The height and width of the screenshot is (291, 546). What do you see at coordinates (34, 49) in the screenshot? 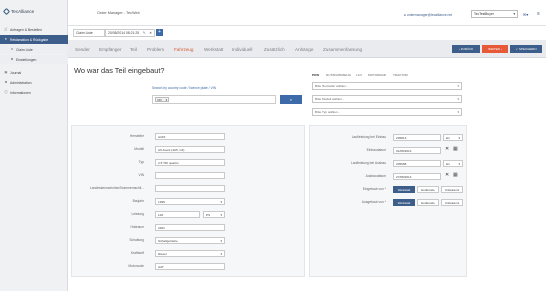
I see `sidebar-item-claim-liste: ≡ Claim Liste` at bounding box center [34, 49].